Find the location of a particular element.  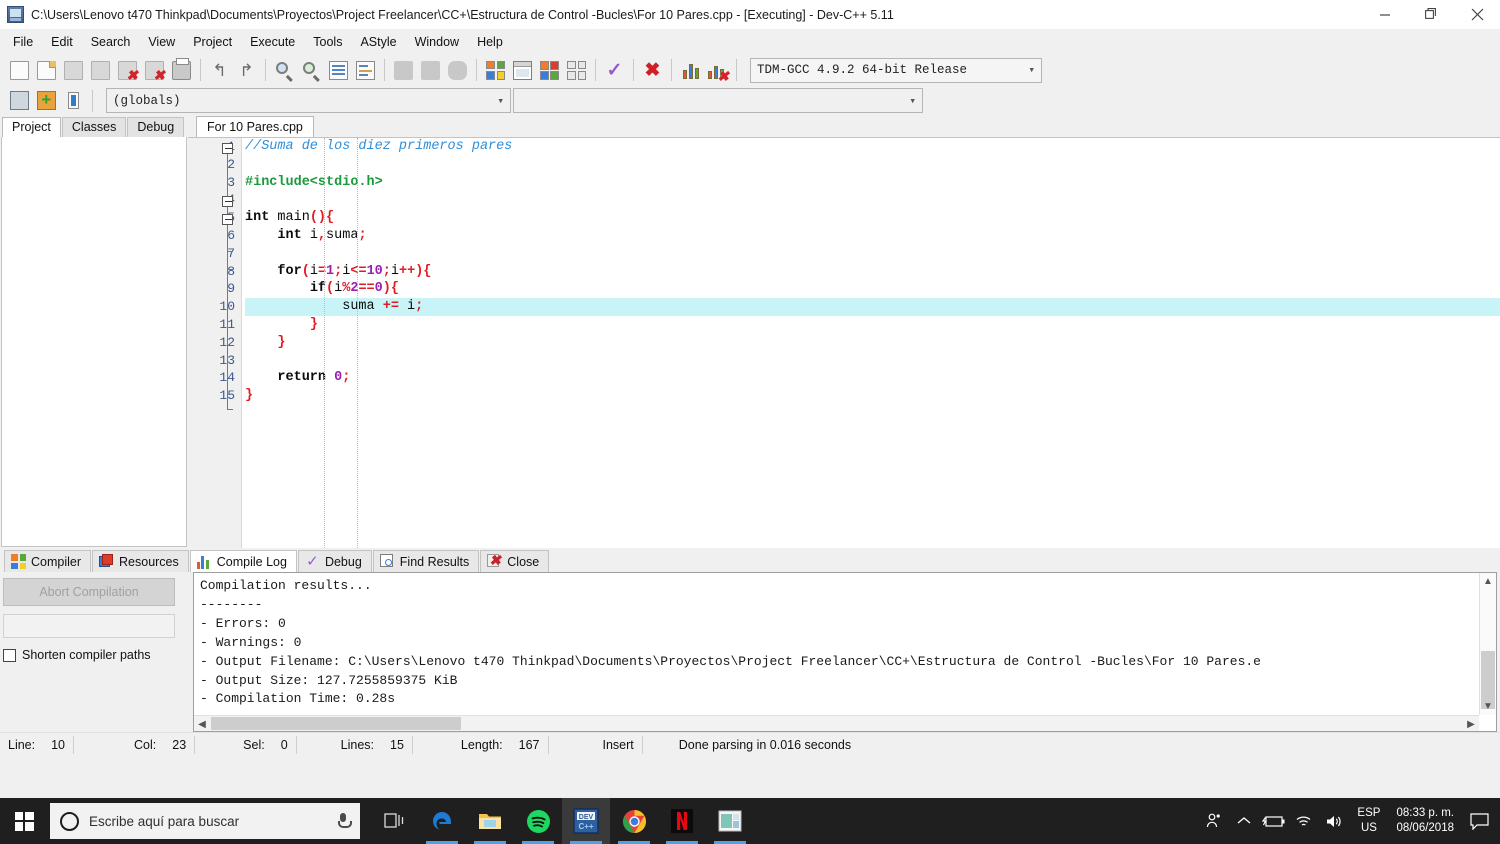

code-line: for(i=1;i<=10;i++){ is located at coordinates (872, 272).